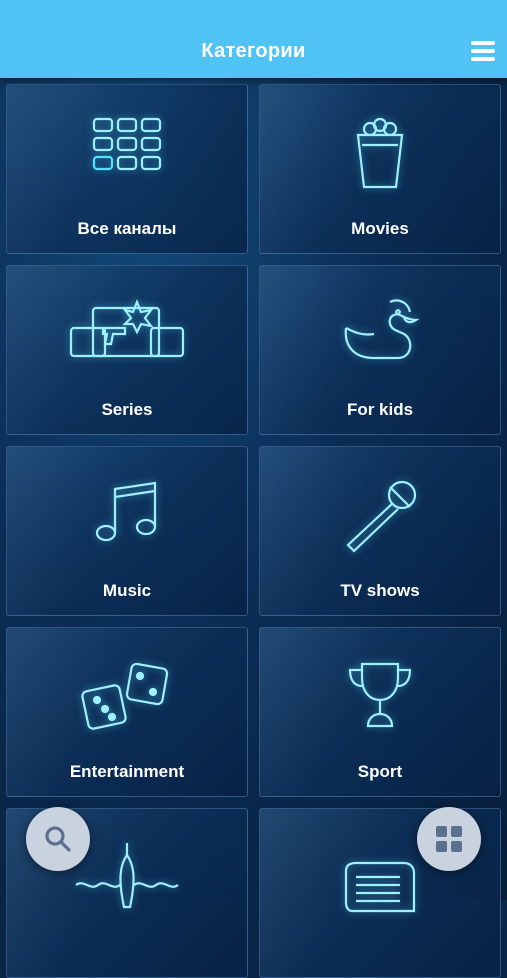 The width and height of the screenshot is (507, 978). Describe the element at coordinates (380, 228) in the screenshot. I see `category-label: Movies` at that location.